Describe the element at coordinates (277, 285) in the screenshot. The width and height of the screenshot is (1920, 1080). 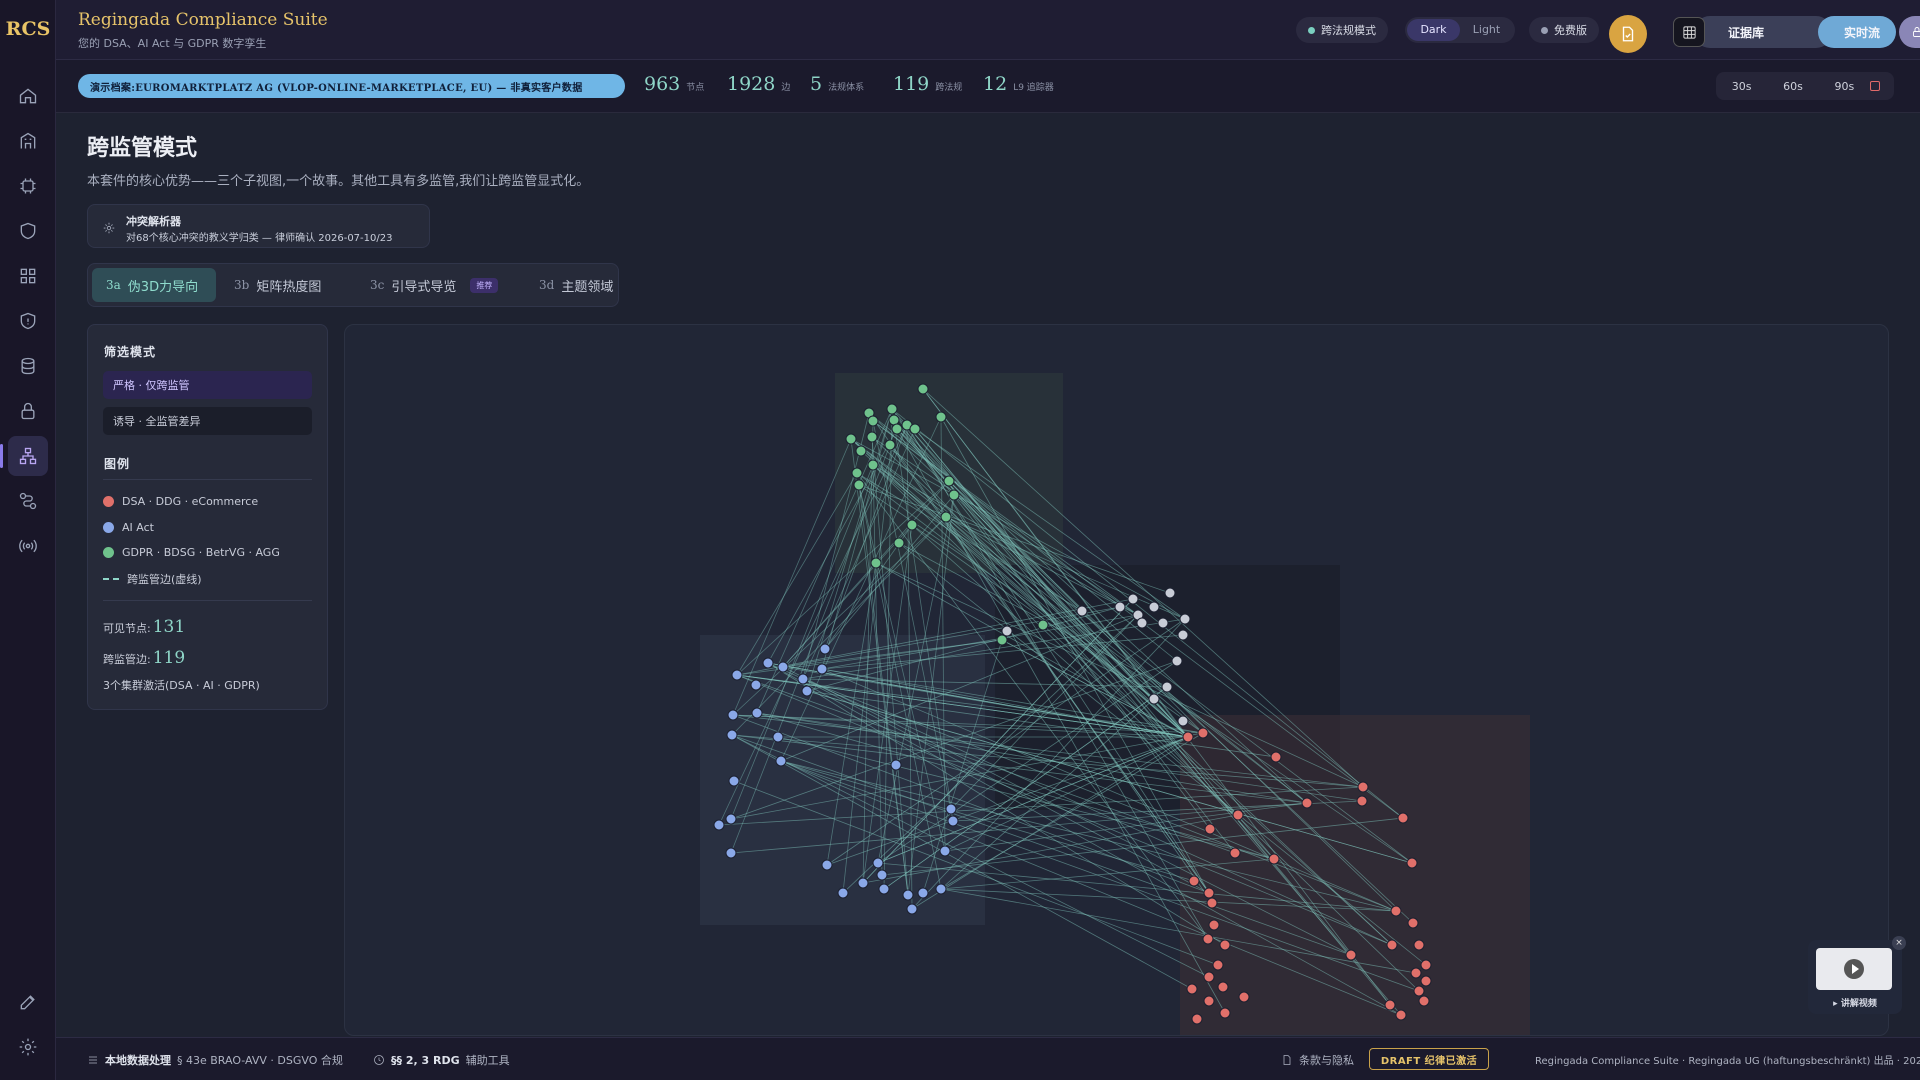
I see `tab-3b: 3b 矩阵热度图` at that location.